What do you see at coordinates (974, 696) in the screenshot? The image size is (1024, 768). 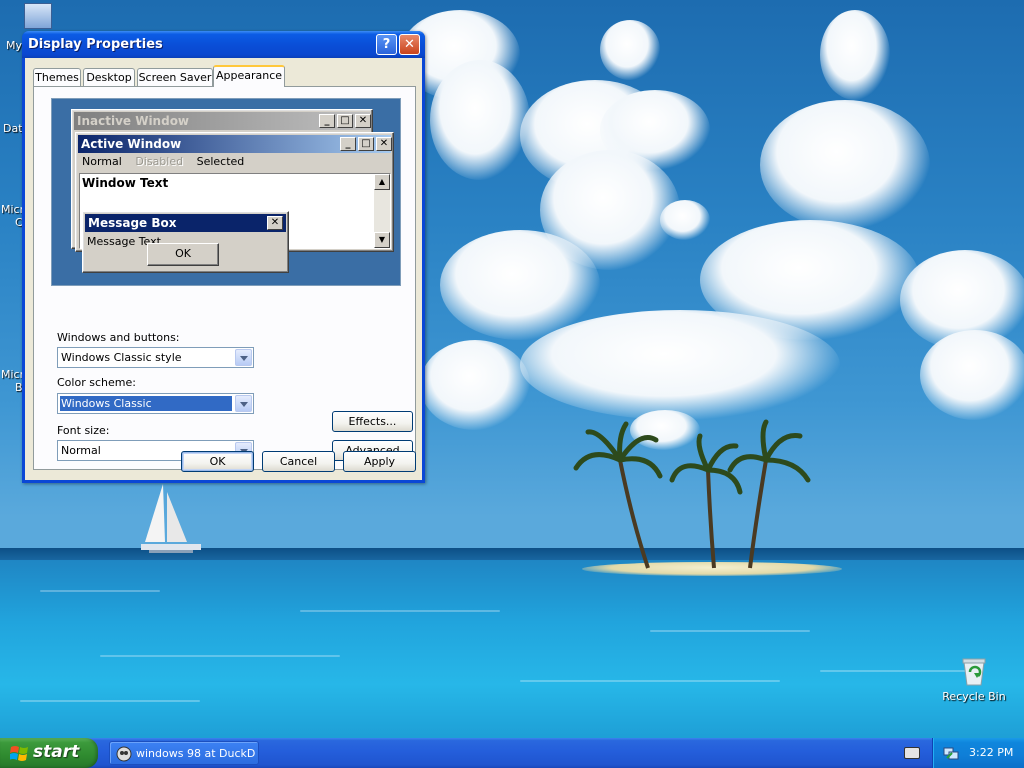 I see `recycle-bin-label: Recycle Bin` at bounding box center [974, 696].